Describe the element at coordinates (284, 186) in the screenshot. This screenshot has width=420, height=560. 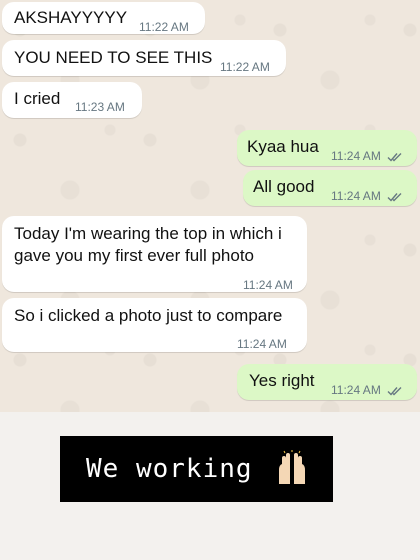
I see `message-text: All good` at that location.